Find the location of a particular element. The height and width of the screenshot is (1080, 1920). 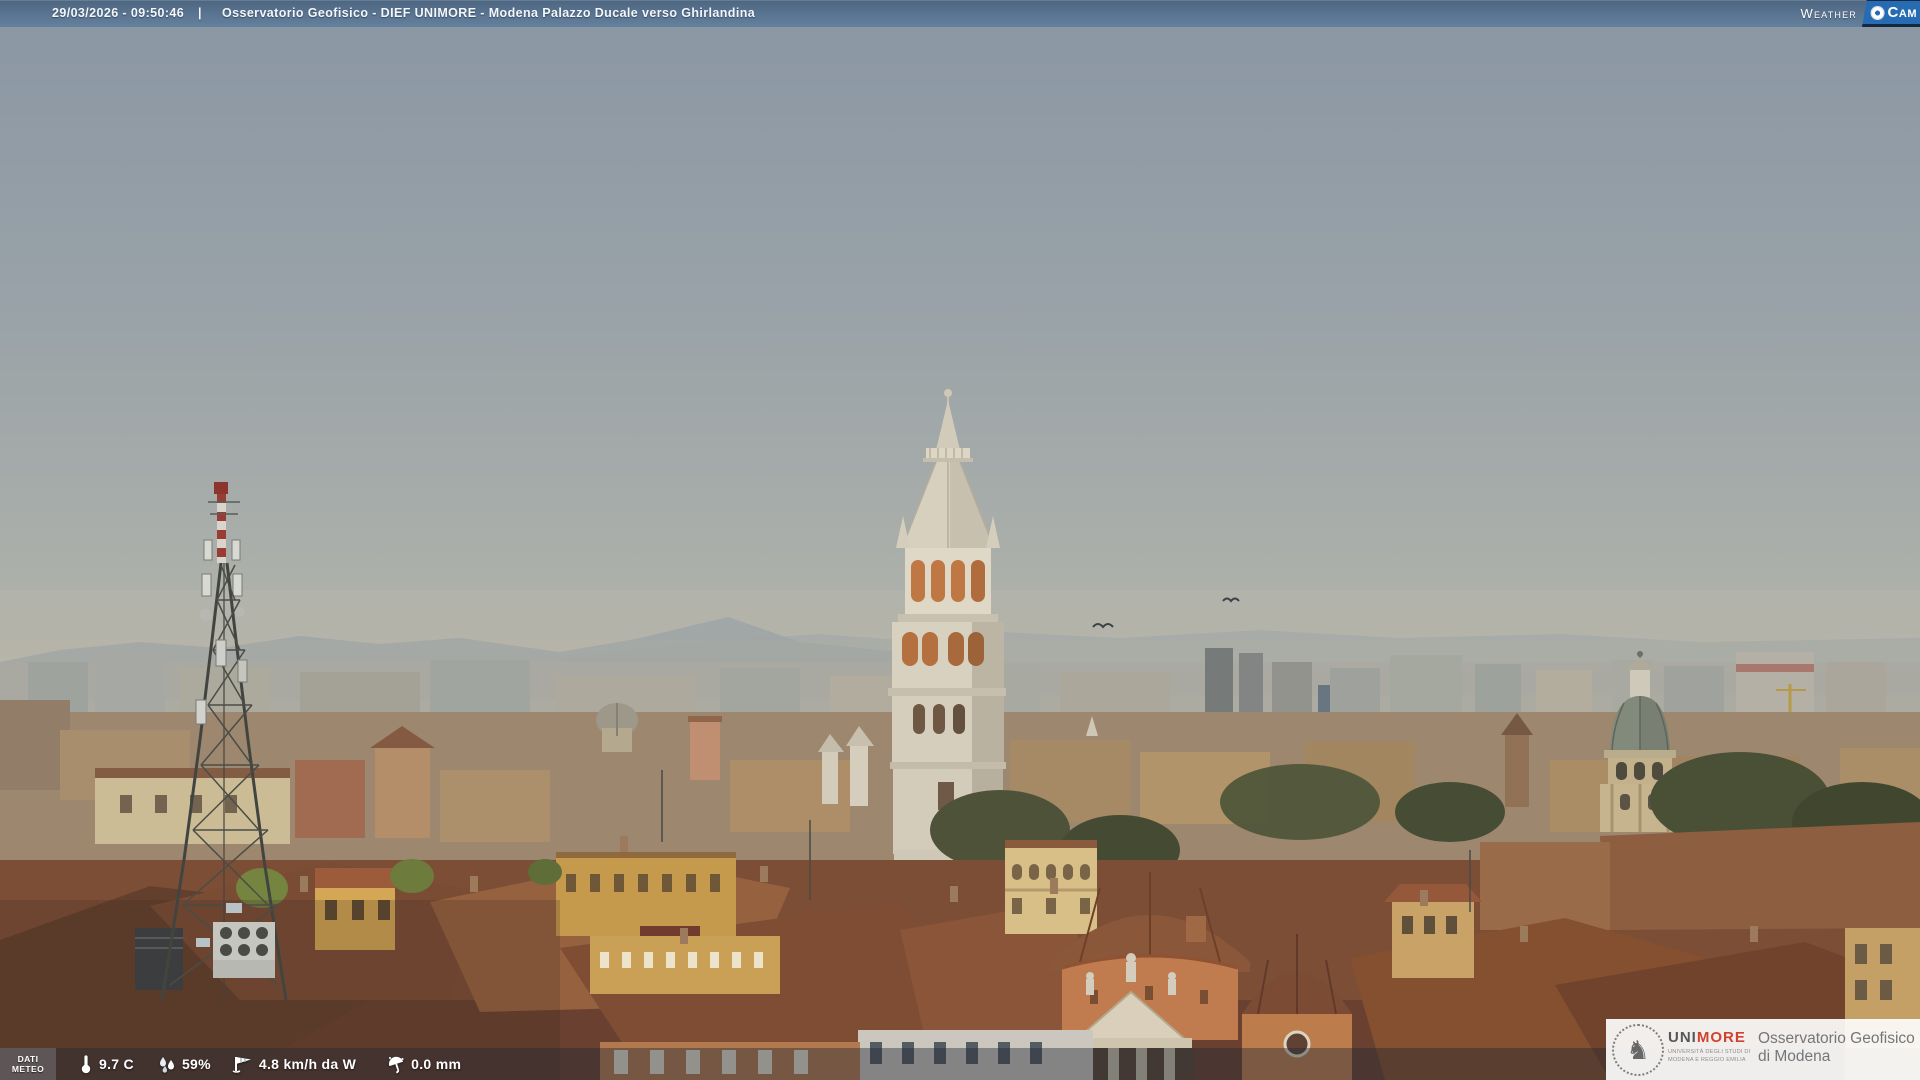

weathercam-badge: Cam is located at coordinates (1891, 13).